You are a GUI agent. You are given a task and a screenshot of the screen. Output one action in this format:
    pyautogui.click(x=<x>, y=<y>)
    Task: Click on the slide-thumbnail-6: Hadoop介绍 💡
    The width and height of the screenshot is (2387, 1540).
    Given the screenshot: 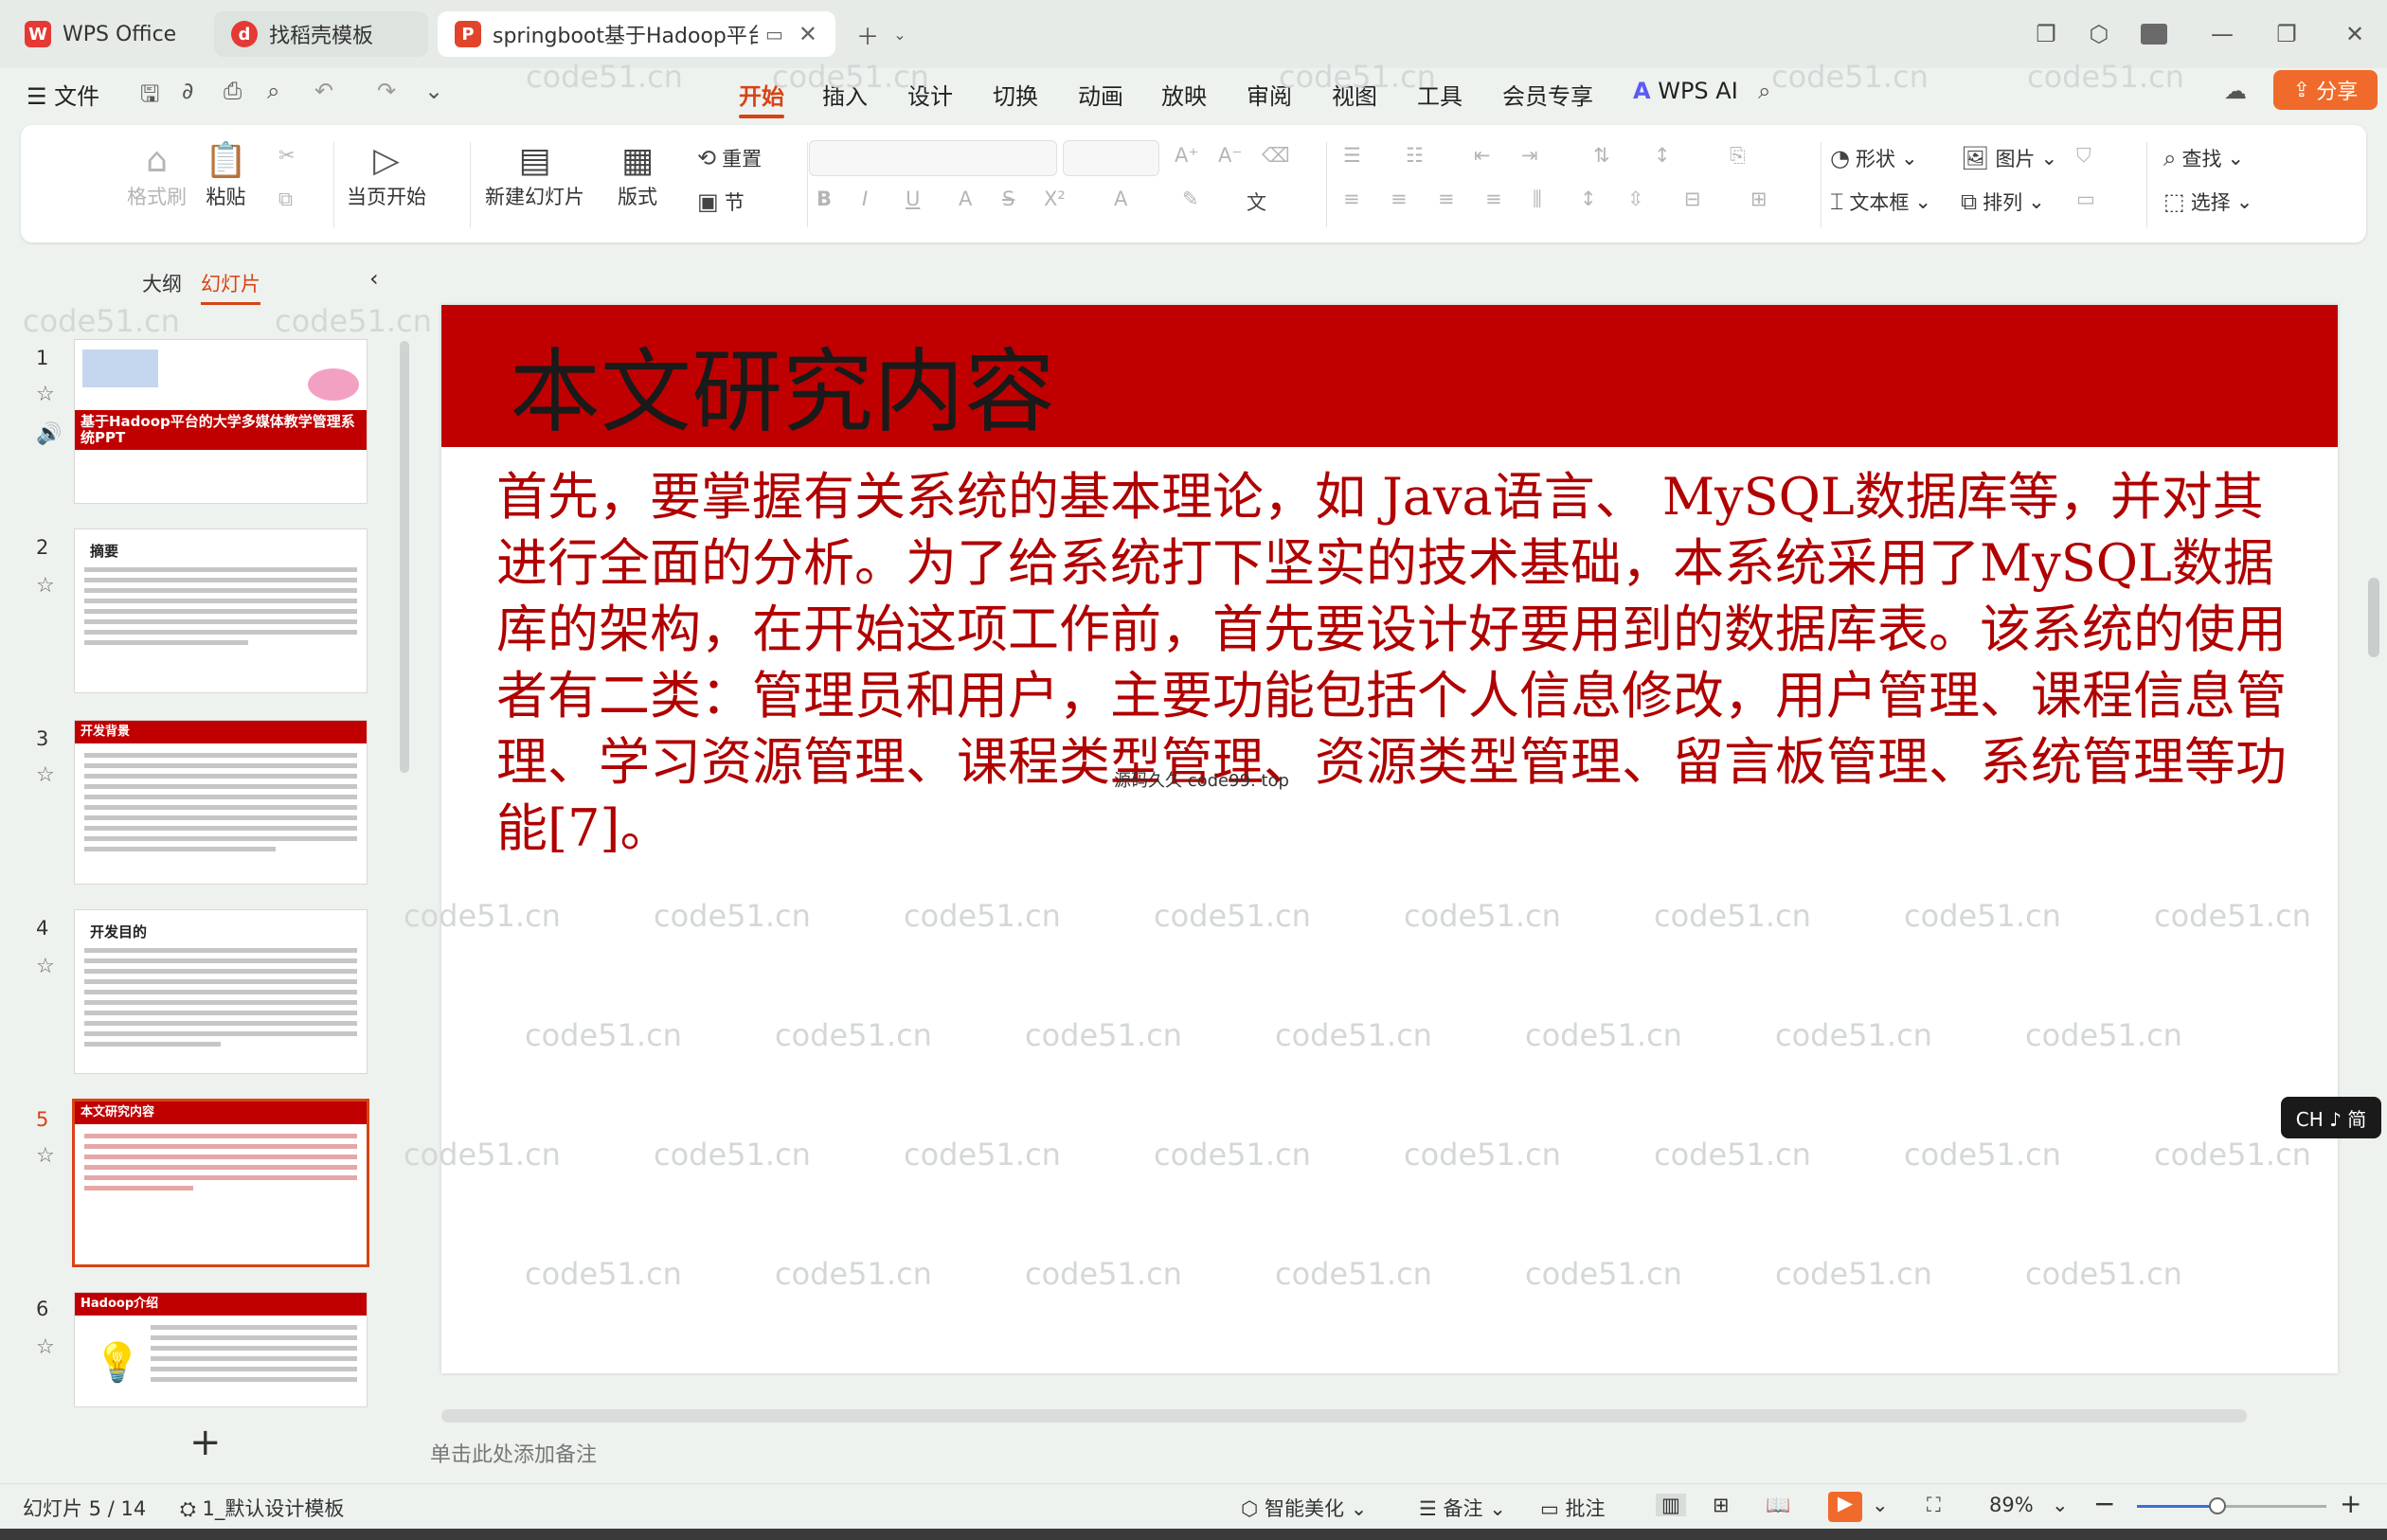 What is the action you would take?
    pyautogui.click(x=221, y=1349)
    